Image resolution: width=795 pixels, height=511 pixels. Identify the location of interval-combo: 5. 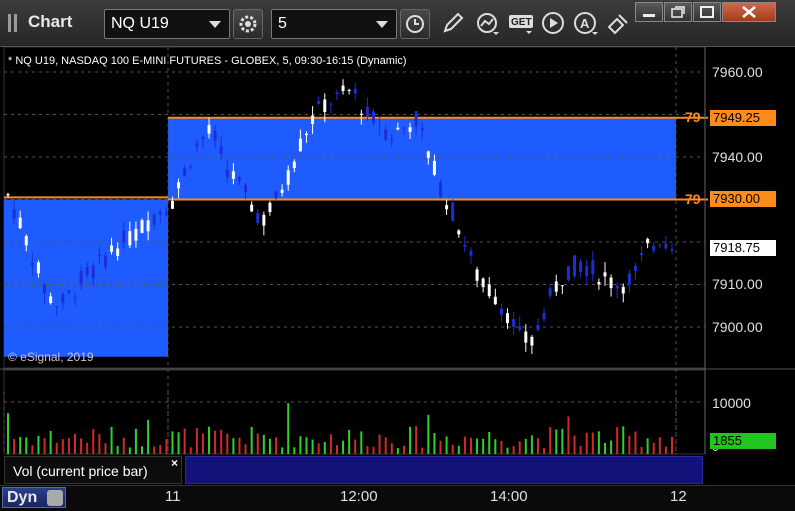
(334, 24).